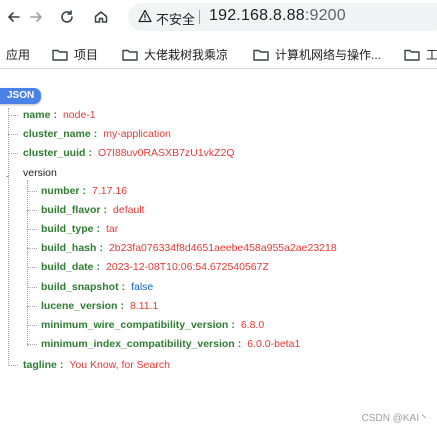 The width and height of the screenshot is (437, 432). Describe the element at coordinates (36, 17) in the screenshot. I see `forward-arrow-icon` at that location.